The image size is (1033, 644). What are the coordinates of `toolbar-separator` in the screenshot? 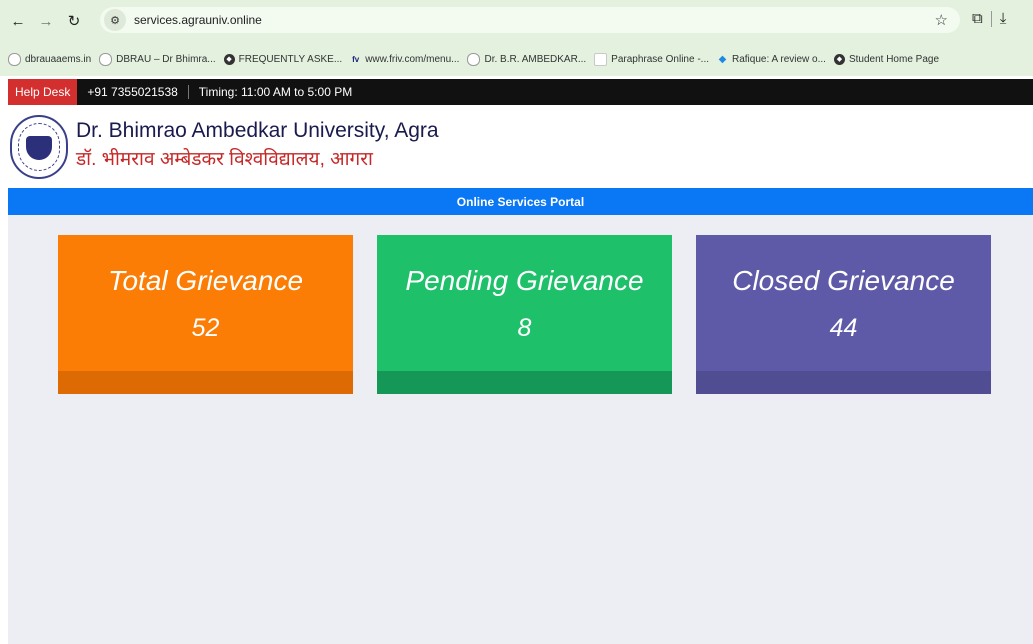 It's located at (991, 18).